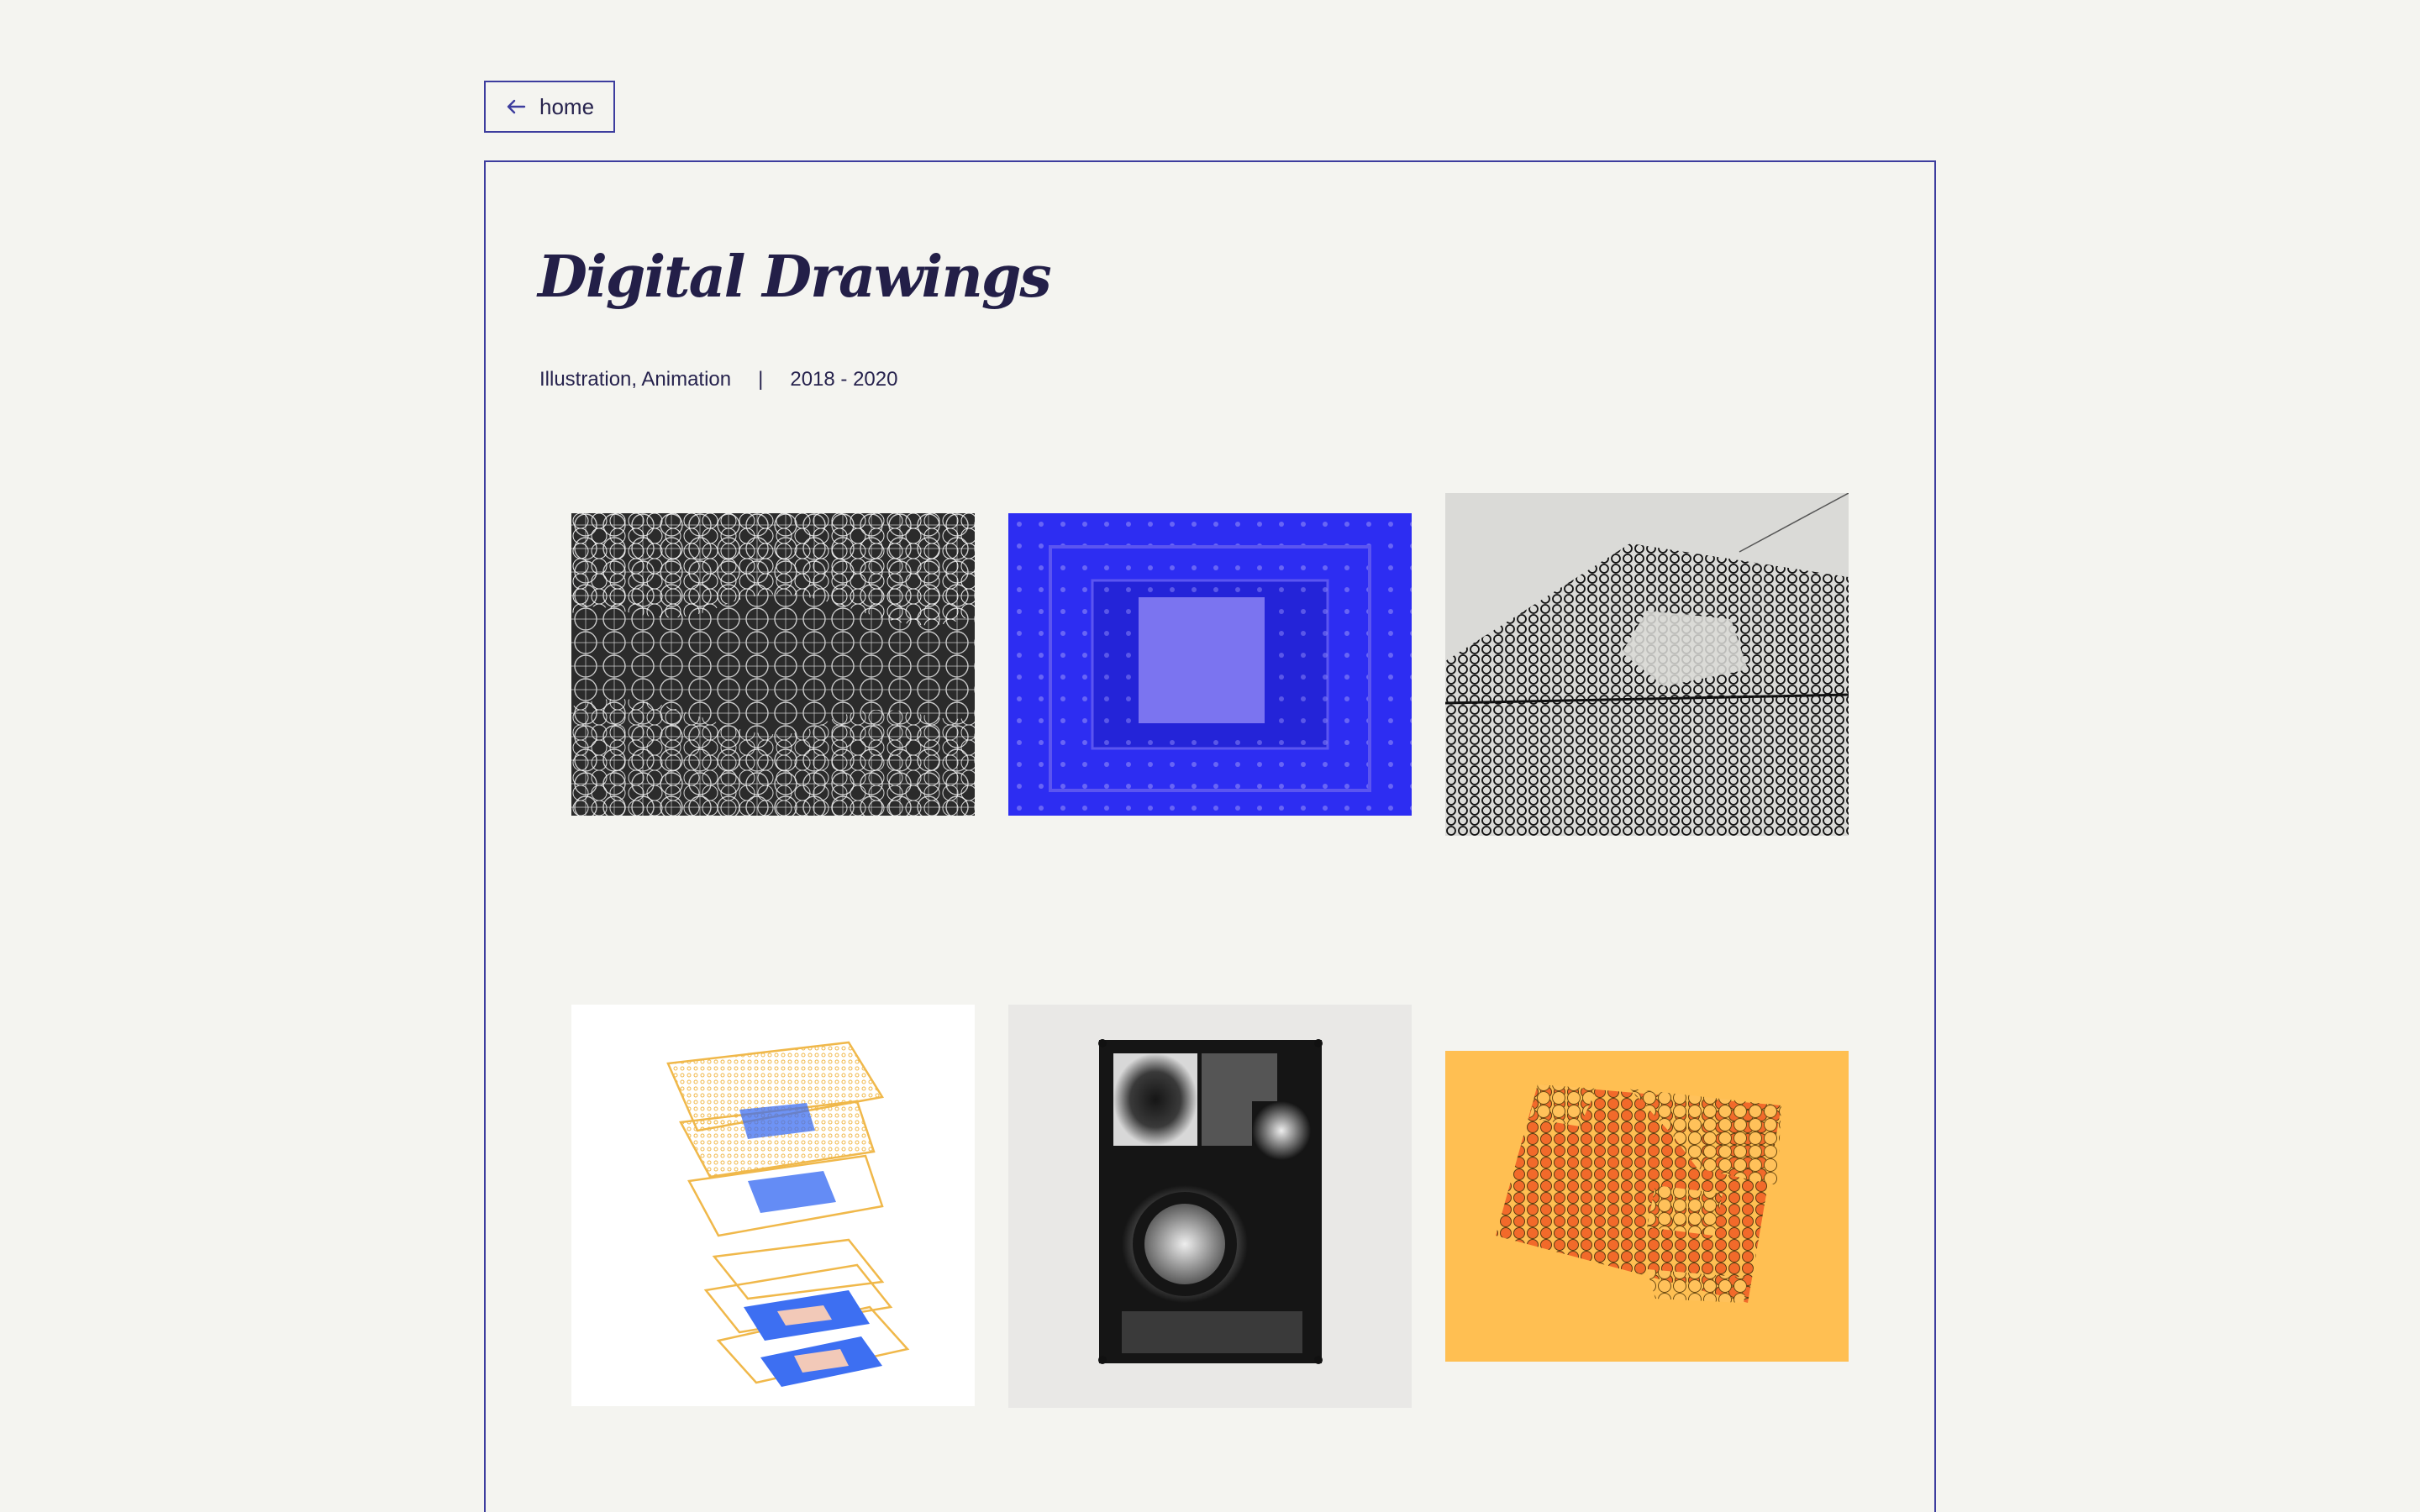 This screenshot has width=2420, height=1512. I want to click on arrow-left-icon, so click(516, 106).